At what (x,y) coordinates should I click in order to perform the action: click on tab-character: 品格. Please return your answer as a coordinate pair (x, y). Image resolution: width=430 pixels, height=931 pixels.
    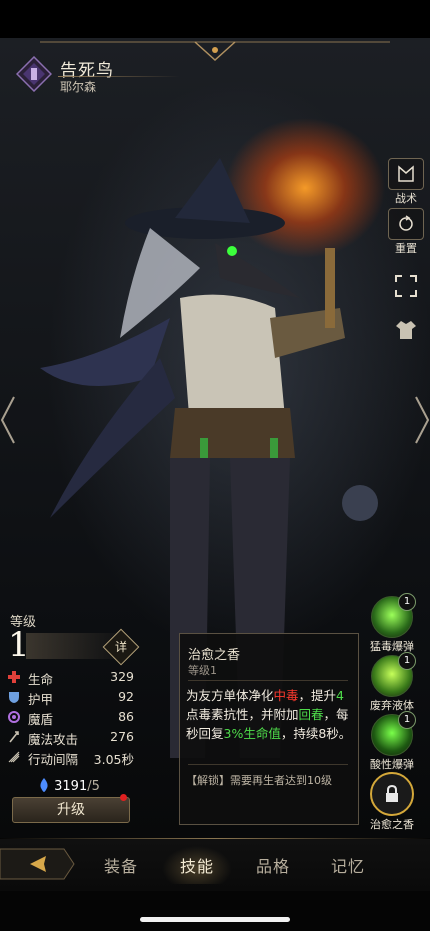
    Looking at the image, I should click on (273, 865).